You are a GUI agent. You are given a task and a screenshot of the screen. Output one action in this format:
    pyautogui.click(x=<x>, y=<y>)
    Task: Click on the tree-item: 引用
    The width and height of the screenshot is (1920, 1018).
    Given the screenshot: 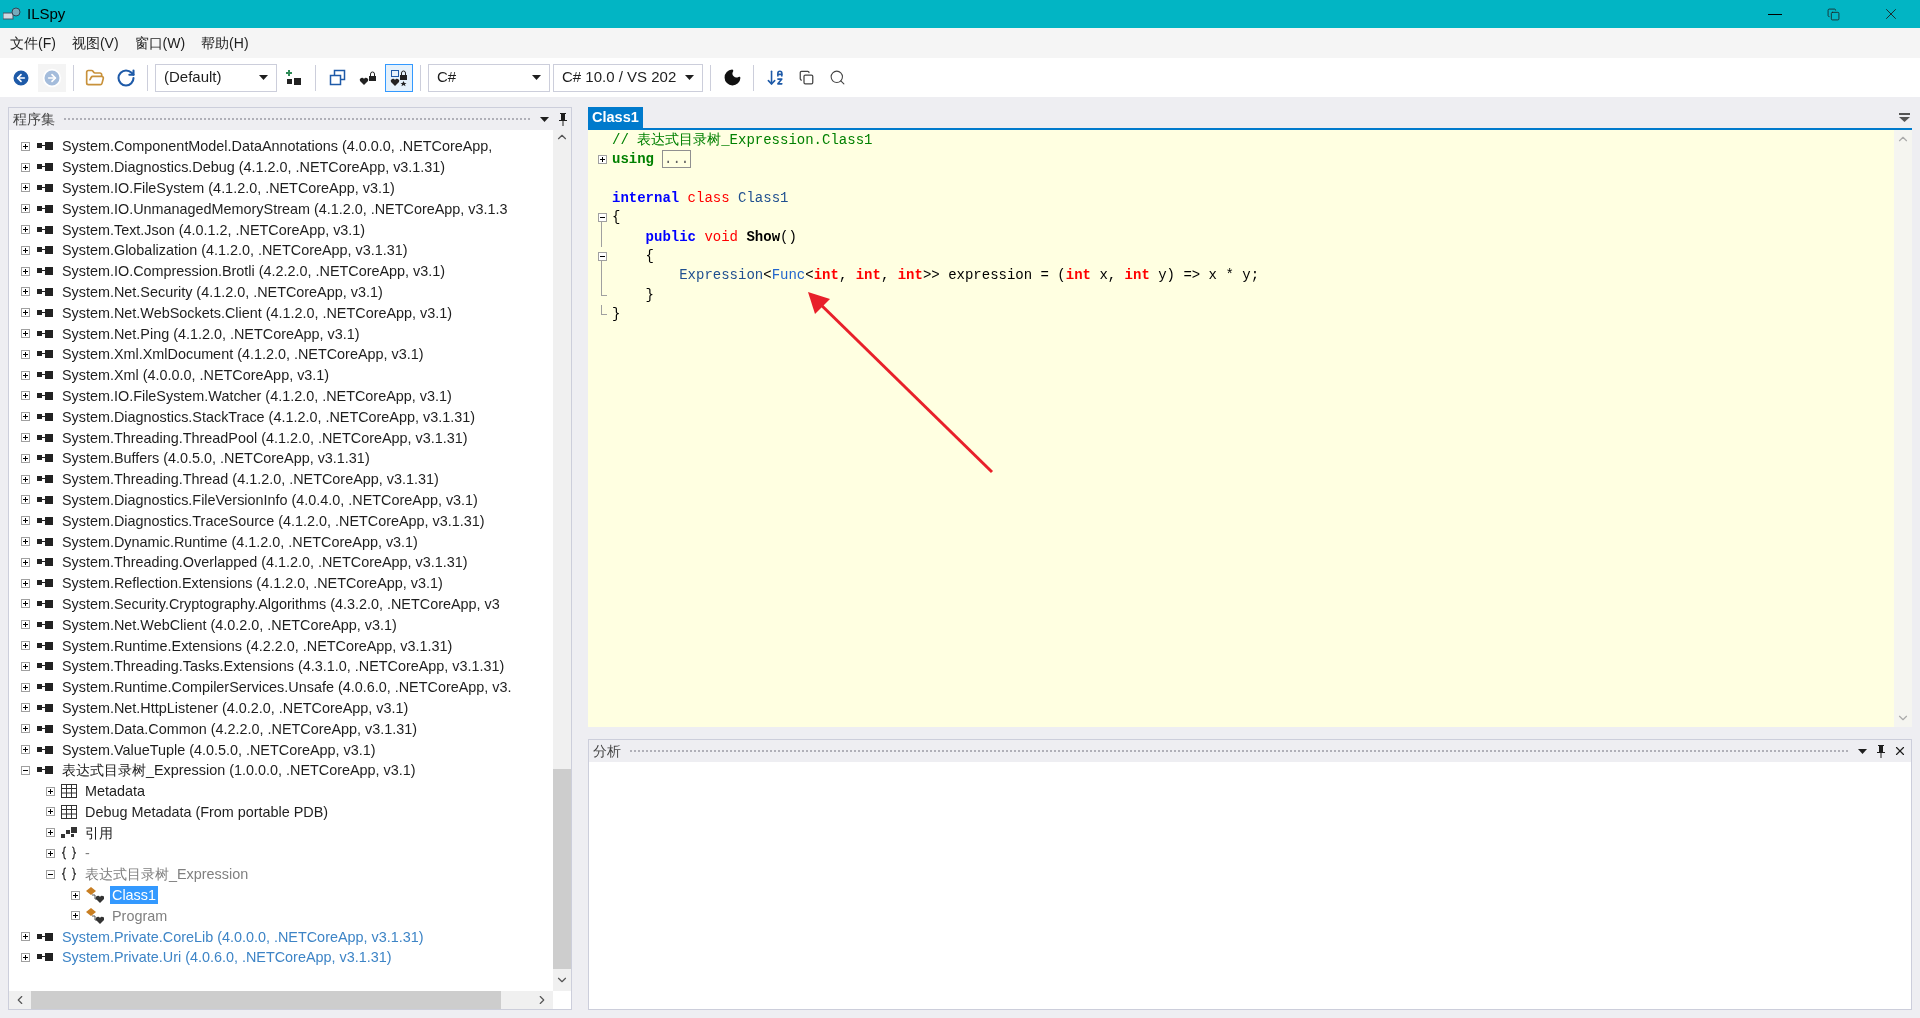 What is the action you would take?
    pyautogui.click(x=99, y=832)
    